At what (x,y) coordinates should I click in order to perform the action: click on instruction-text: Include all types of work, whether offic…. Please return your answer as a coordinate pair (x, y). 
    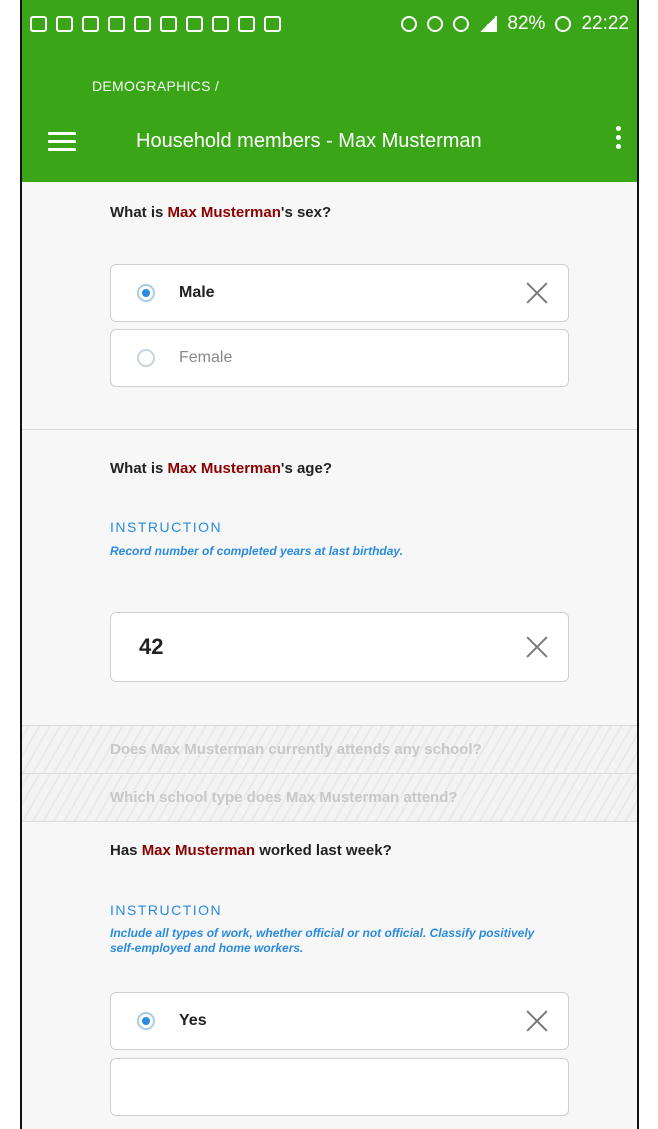
    Looking at the image, I should click on (322, 940).